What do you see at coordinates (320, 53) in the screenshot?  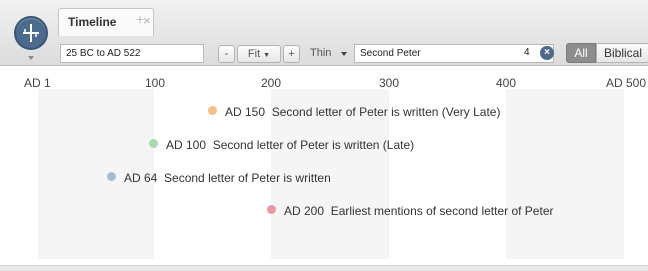 I see `thickness-dropdown: Thin` at bounding box center [320, 53].